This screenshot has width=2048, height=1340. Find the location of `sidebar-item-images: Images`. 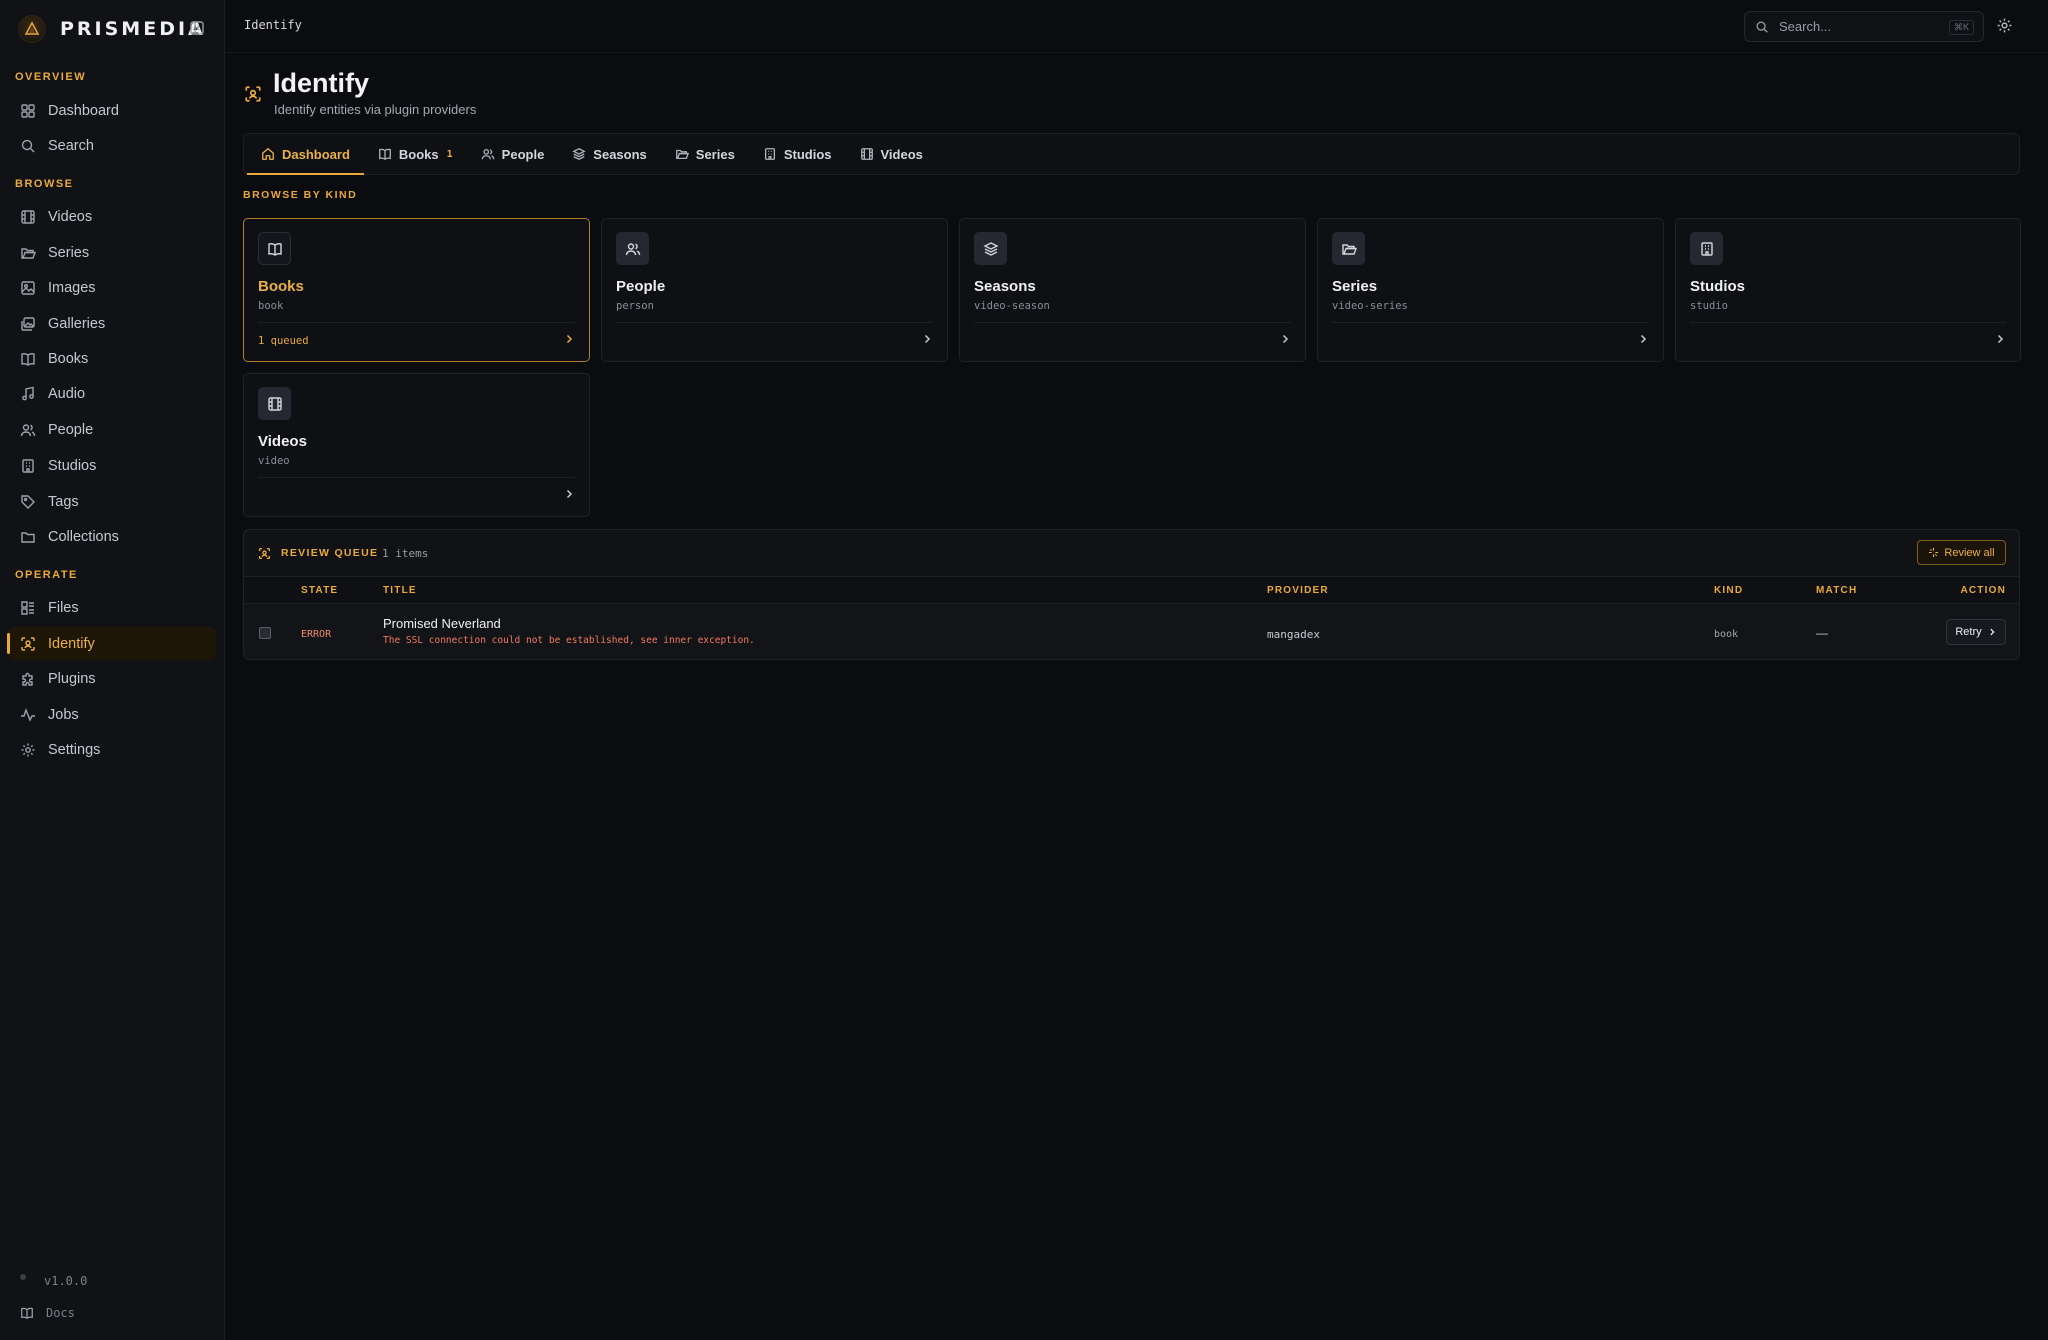

sidebar-item-images: Images is located at coordinates (112, 287).